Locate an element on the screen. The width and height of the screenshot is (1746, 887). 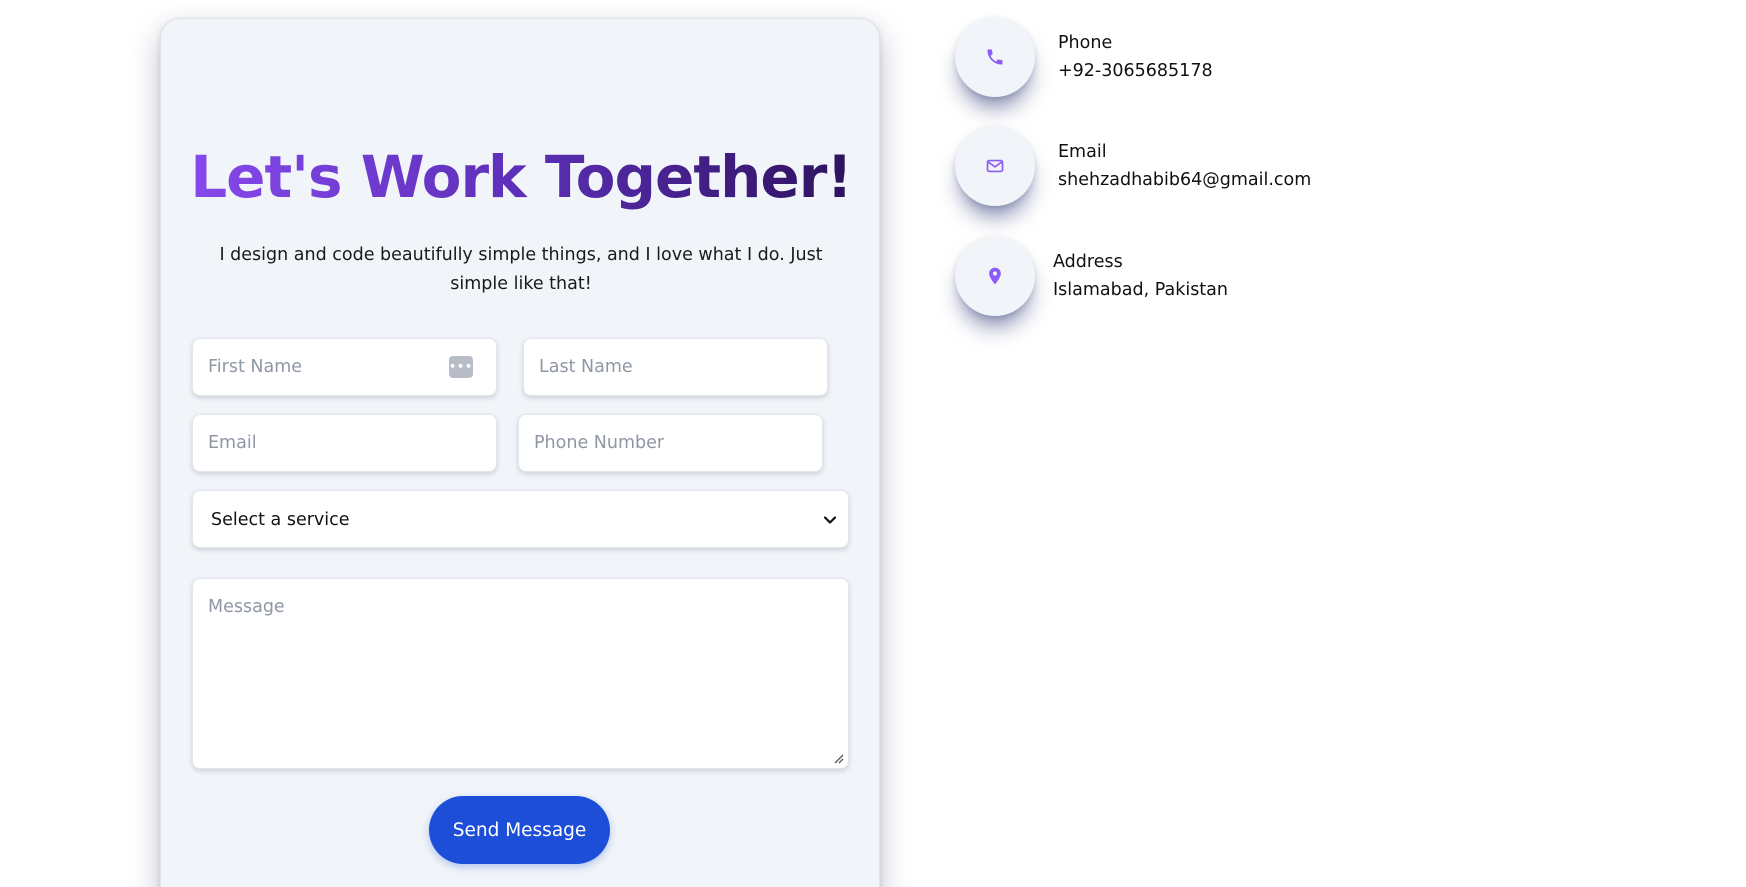
phone-icon-circle is located at coordinates (995, 57).